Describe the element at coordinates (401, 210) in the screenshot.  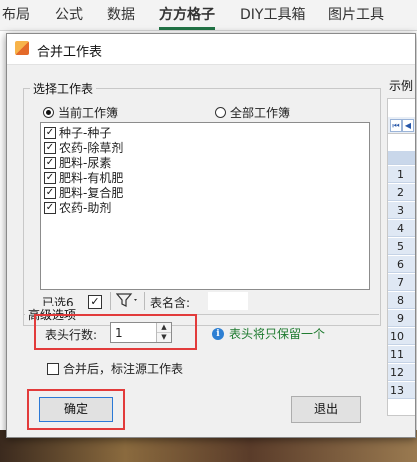
I see `row-number: 3` at that location.